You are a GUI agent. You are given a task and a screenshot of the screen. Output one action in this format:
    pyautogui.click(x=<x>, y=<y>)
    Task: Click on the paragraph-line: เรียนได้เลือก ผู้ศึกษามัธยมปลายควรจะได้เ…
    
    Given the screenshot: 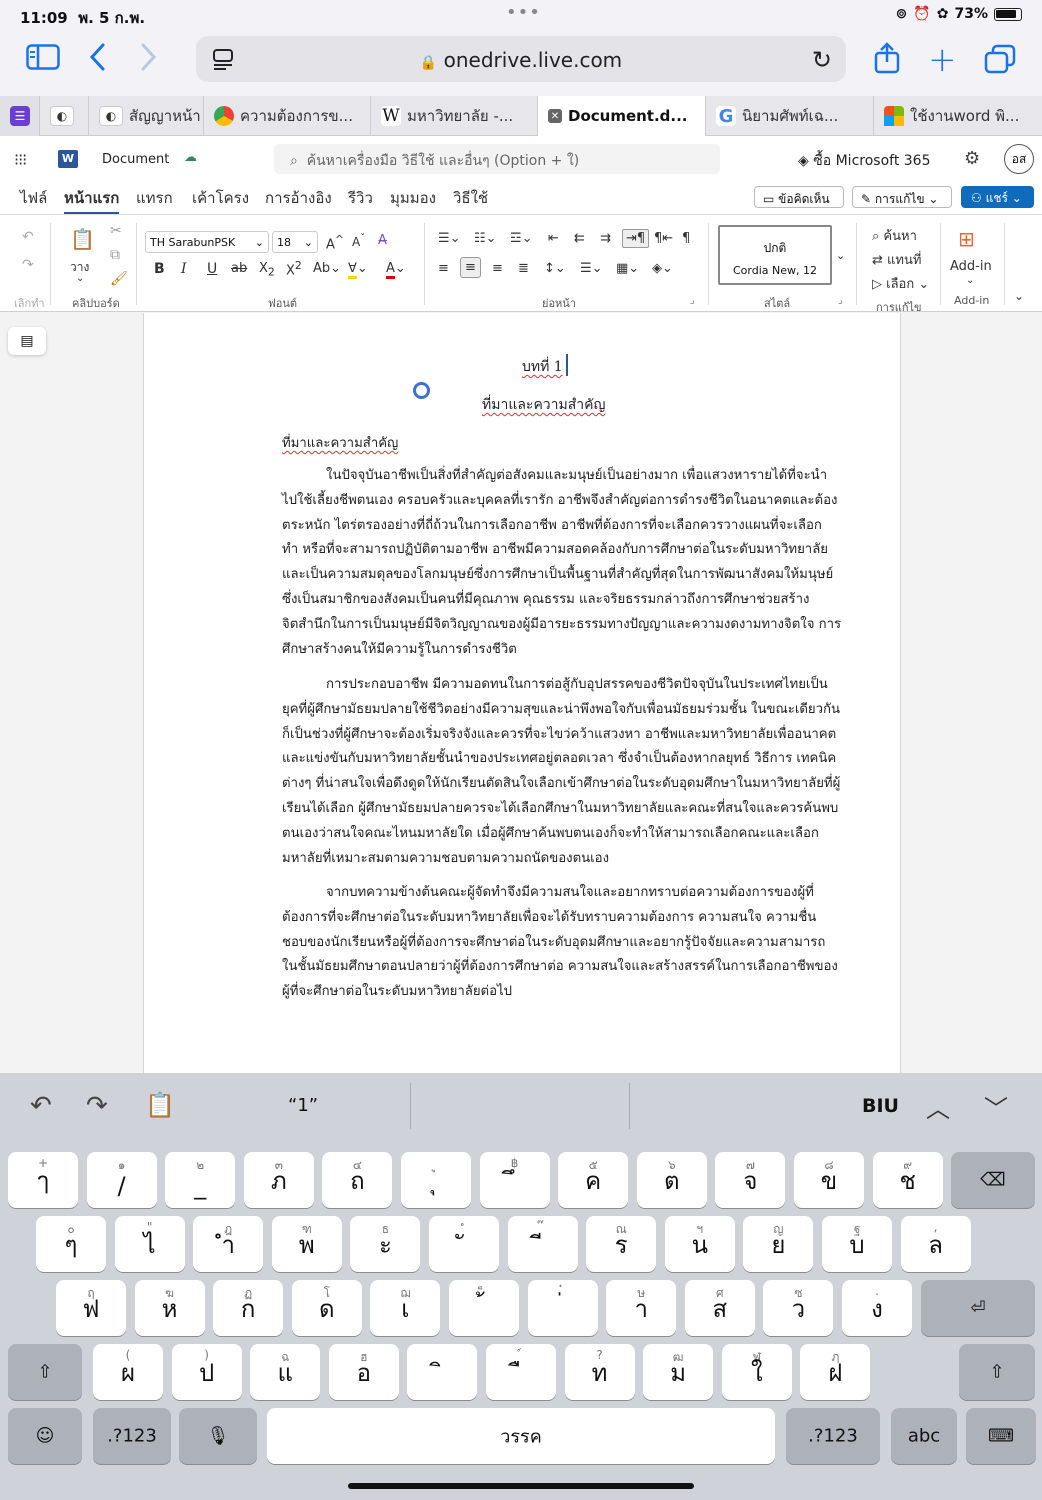 What is the action you would take?
    pyautogui.click(x=560, y=807)
    